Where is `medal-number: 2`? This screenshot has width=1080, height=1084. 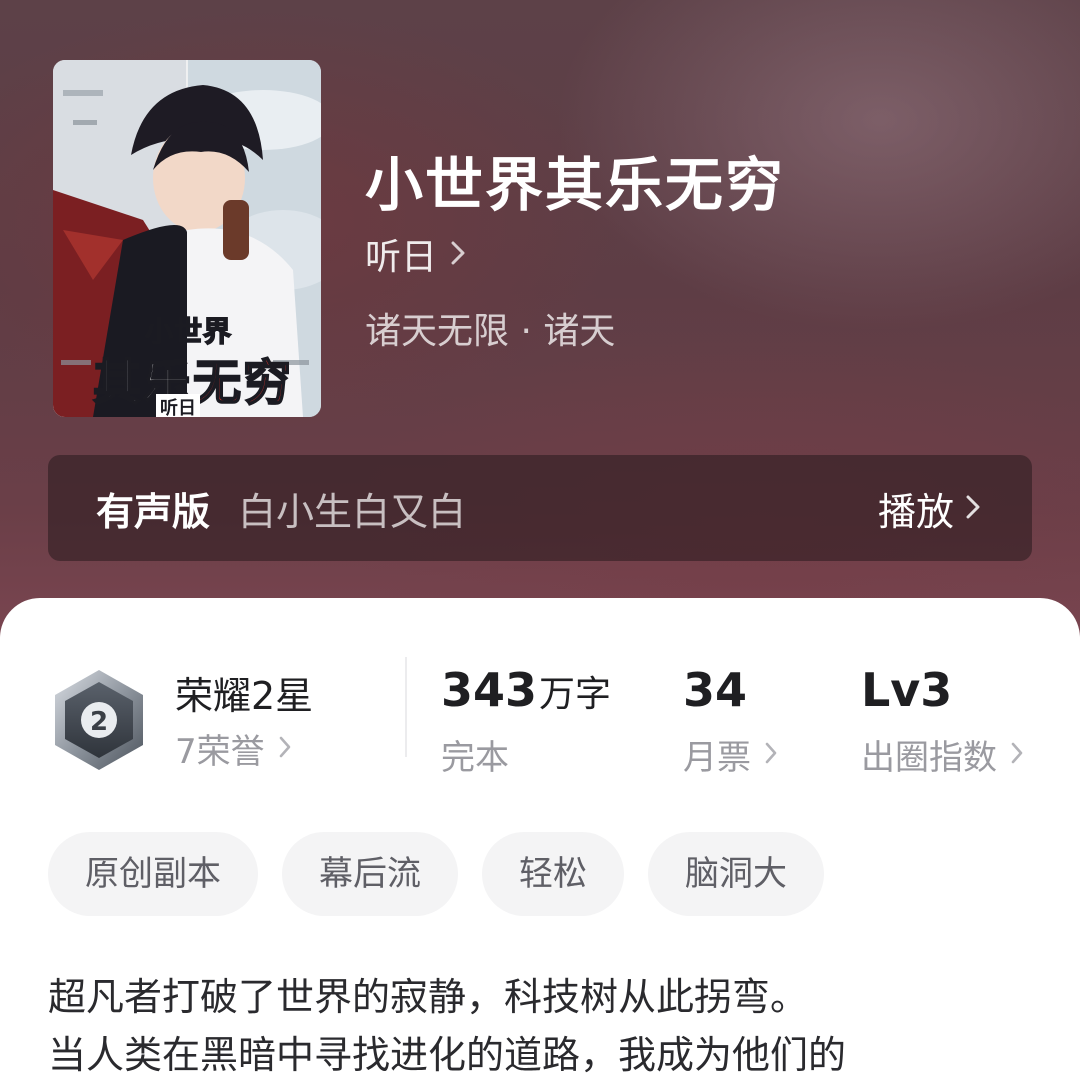 medal-number: 2 is located at coordinates (99, 722).